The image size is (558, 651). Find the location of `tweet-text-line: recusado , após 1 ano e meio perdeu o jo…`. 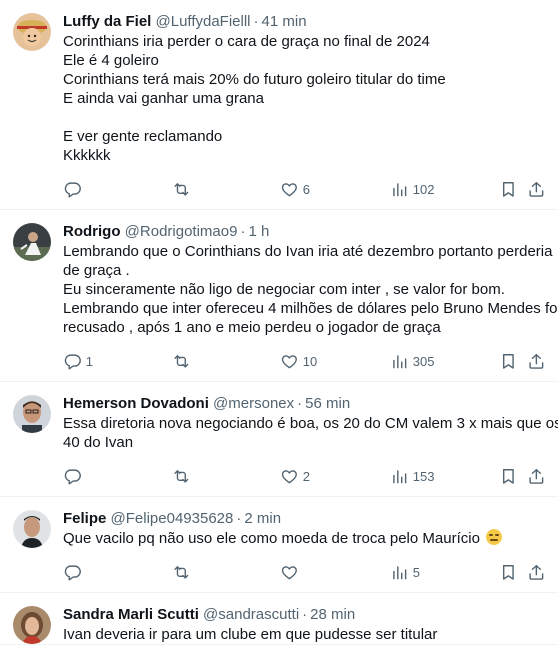

tweet-text-line: recusado , após 1 ano e meio perdeu o jo… is located at coordinates (252, 327).